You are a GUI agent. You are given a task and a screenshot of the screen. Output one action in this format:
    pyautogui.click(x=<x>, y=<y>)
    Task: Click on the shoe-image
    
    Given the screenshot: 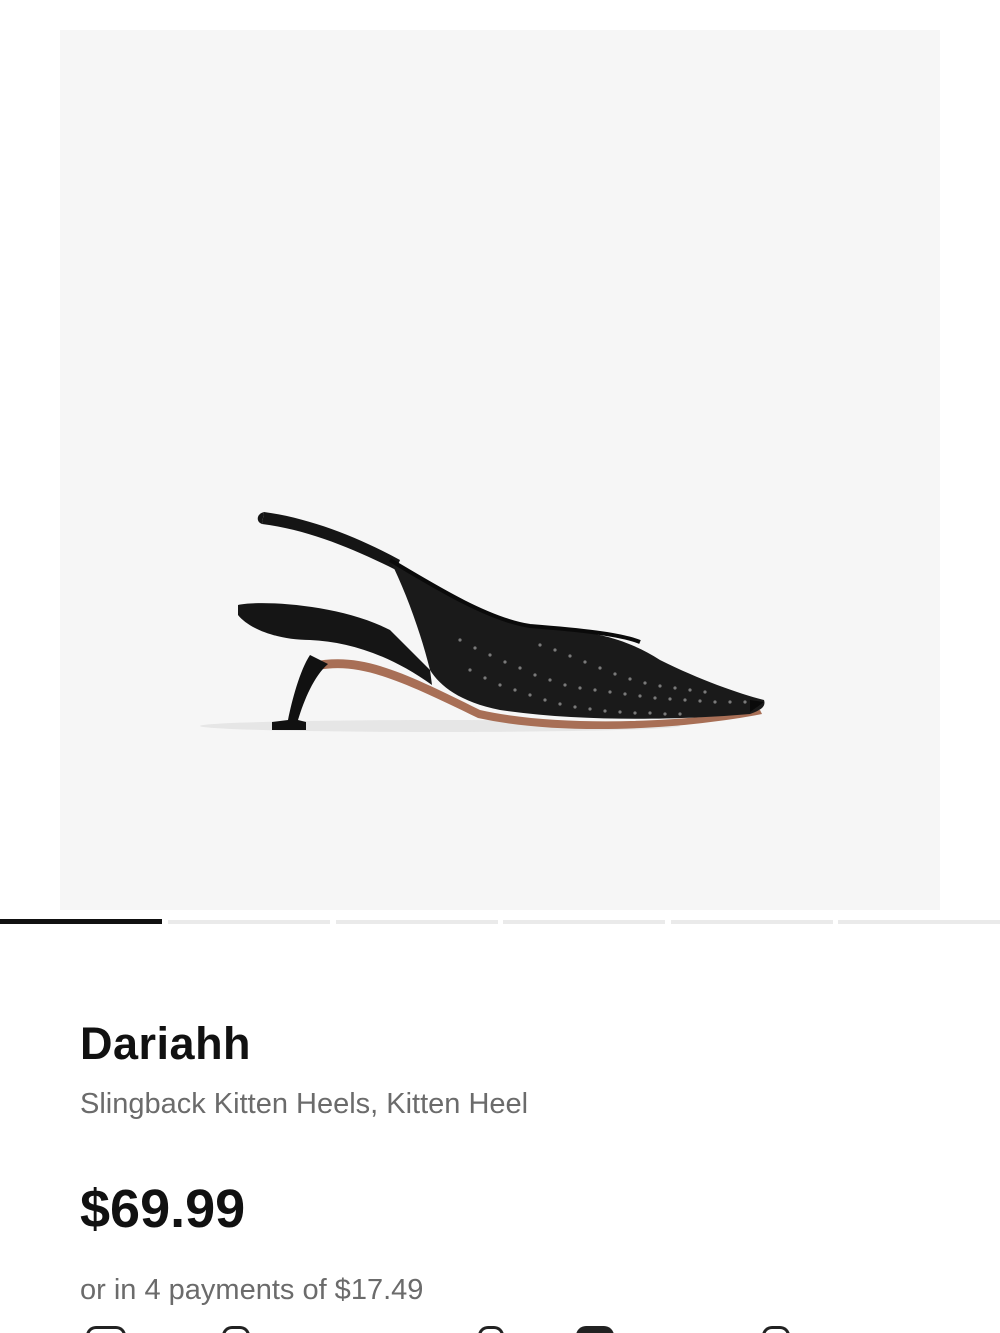 What is the action you would take?
    pyautogui.click(x=482, y=622)
    